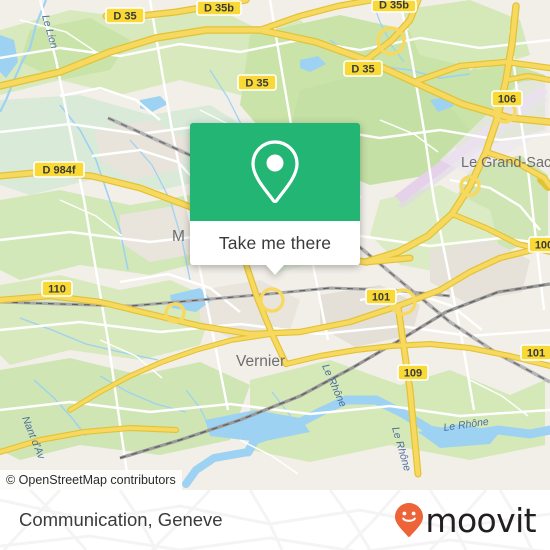 Image resolution: width=550 pixels, height=550 pixels. I want to click on take-me-there-label: Take me there, so click(275, 242).